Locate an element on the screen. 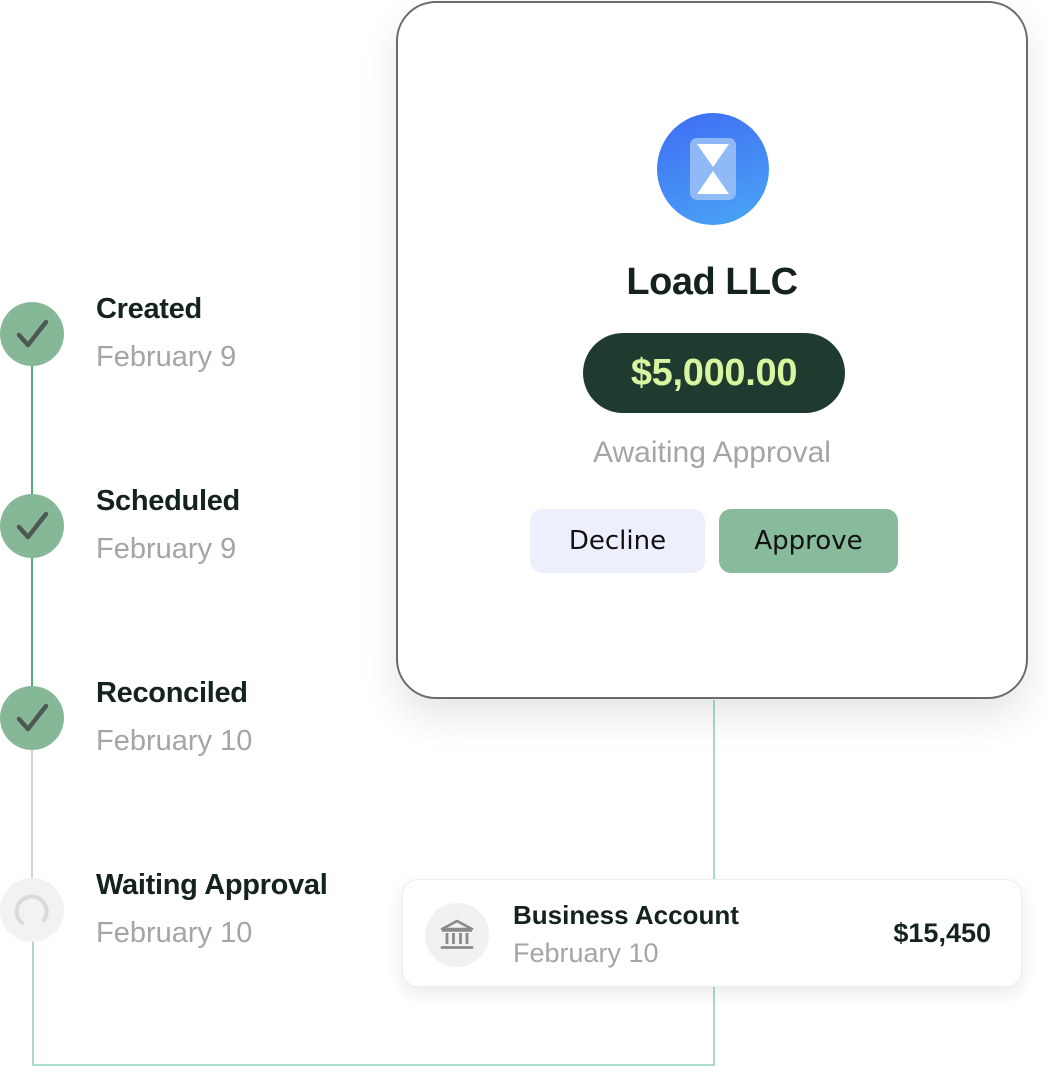  bank-icon is located at coordinates (457, 934).